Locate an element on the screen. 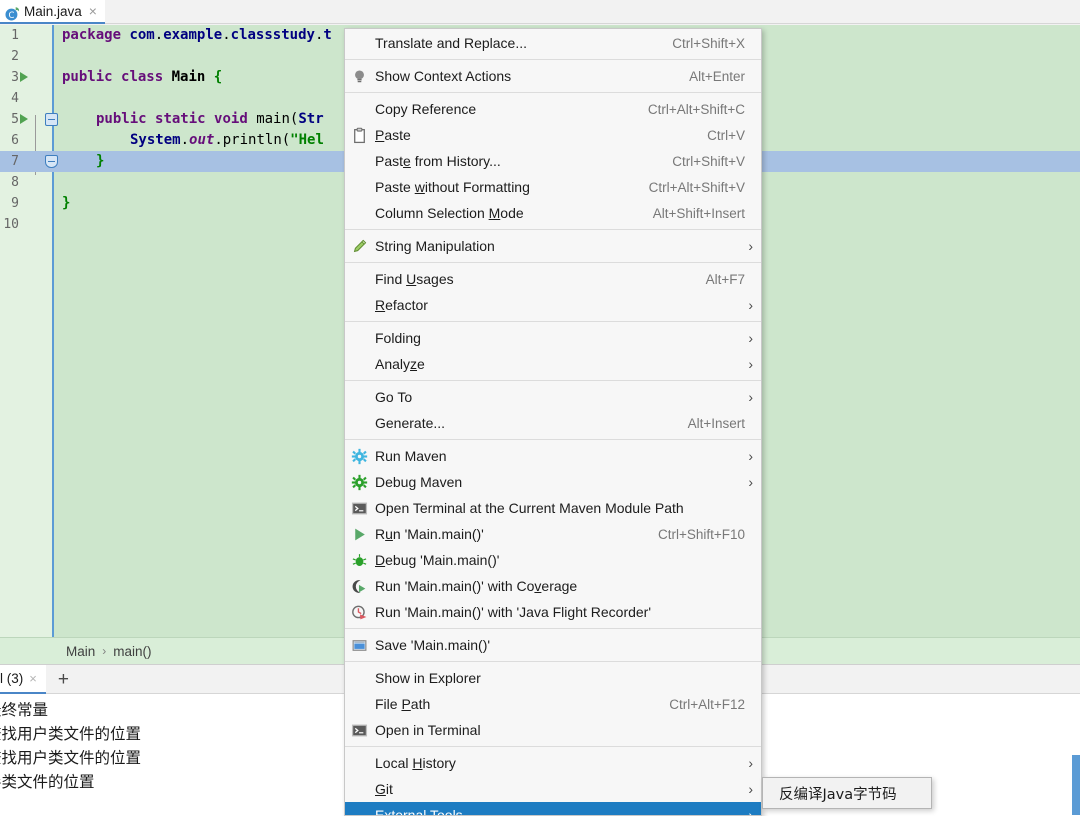 Image resolution: width=1080 pixels, height=816 pixels. menu-item-label: Analyze is located at coordinates (400, 364).